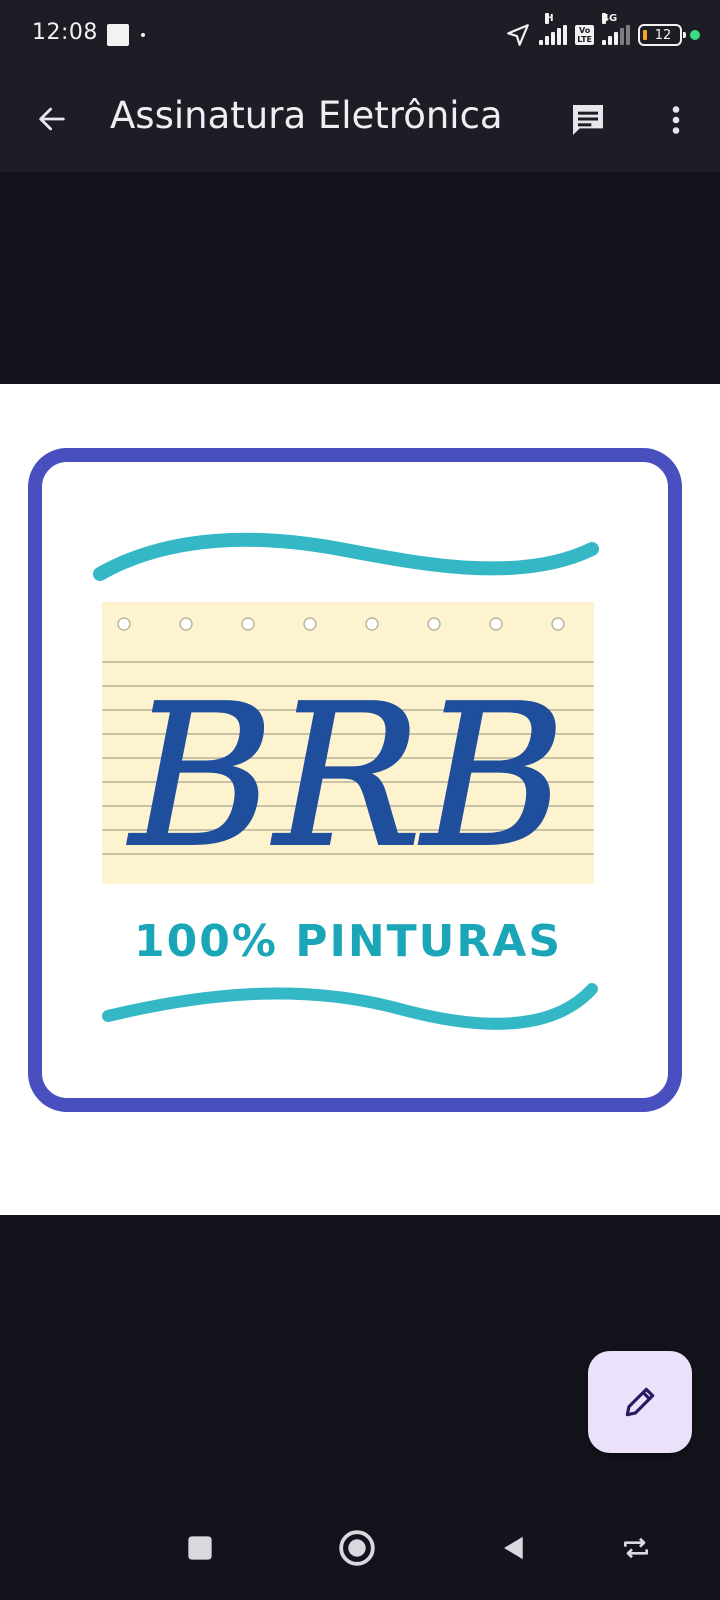  Describe the element at coordinates (306, 115) in the screenshot. I see `page-title: Assinatura Eletrônica` at that location.